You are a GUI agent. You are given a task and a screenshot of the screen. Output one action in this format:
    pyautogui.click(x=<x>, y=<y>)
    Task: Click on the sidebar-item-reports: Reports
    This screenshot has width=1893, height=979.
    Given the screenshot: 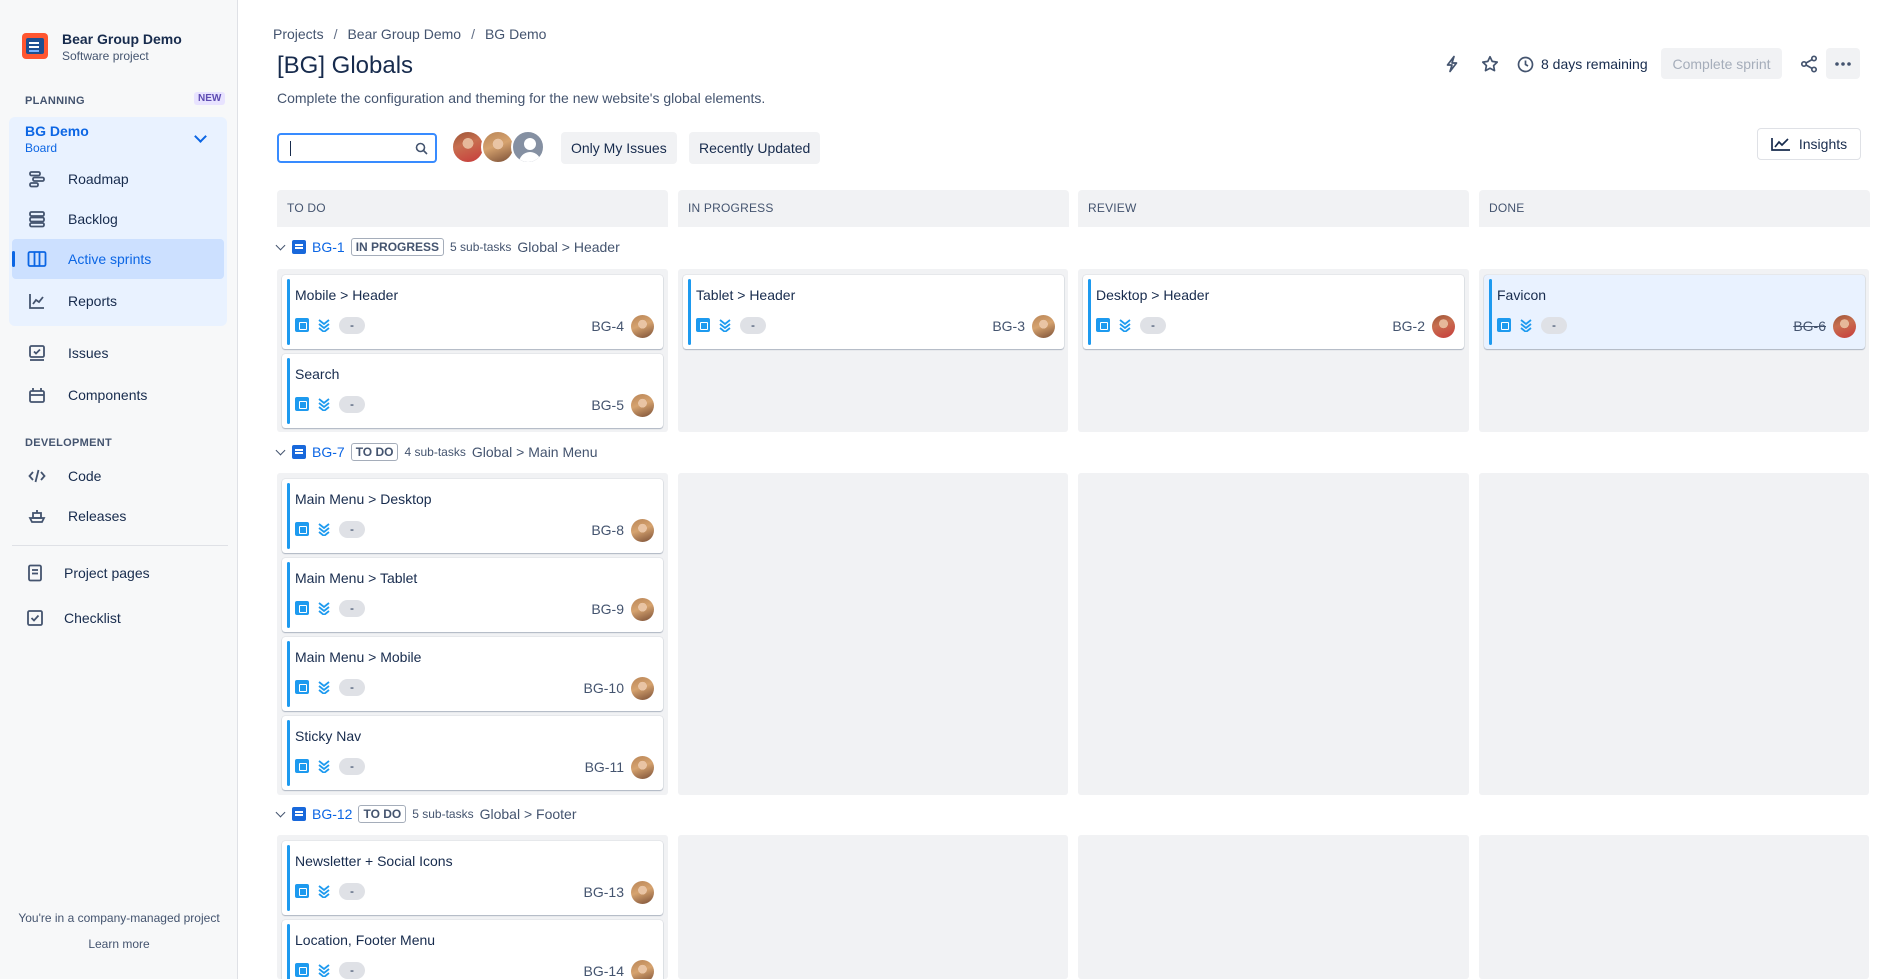 What is the action you would take?
    pyautogui.click(x=118, y=301)
    